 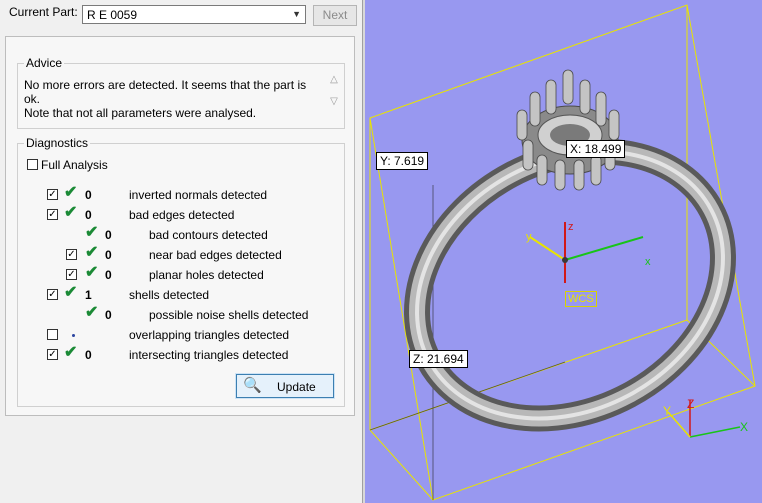 I want to click on label-overlapping-triangles: overlapping triangles detected, so click(x=209, y=335).